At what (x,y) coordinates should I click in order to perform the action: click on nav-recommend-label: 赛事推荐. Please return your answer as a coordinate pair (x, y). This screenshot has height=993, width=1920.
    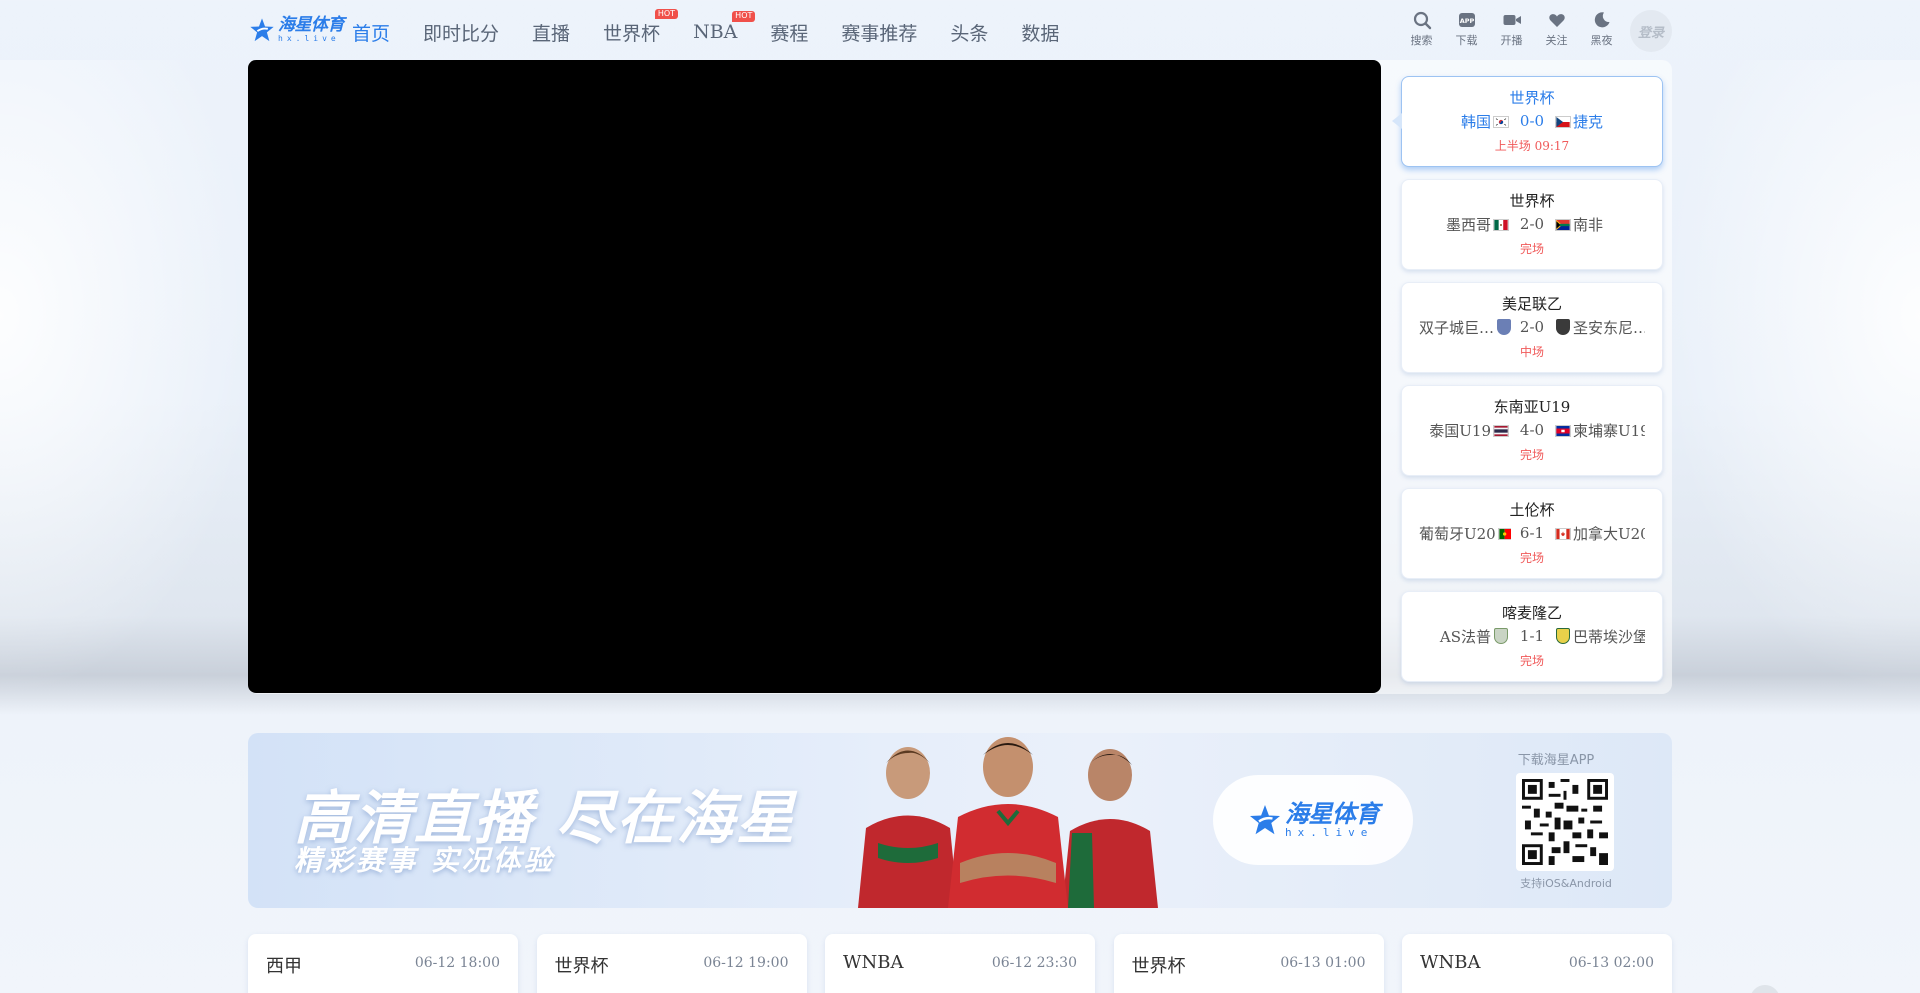
    Looking at the image, I should click on (879, 33).